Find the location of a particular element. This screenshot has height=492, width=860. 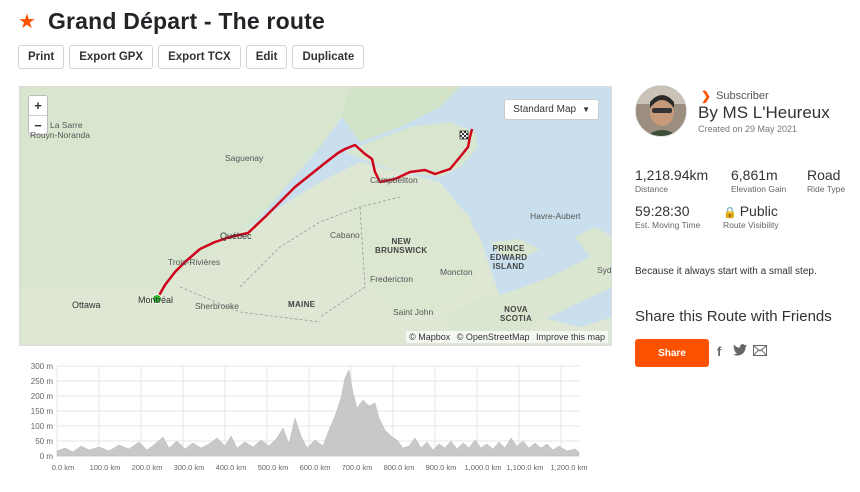

stat-label: Distance is located at coordinates (652, 189).